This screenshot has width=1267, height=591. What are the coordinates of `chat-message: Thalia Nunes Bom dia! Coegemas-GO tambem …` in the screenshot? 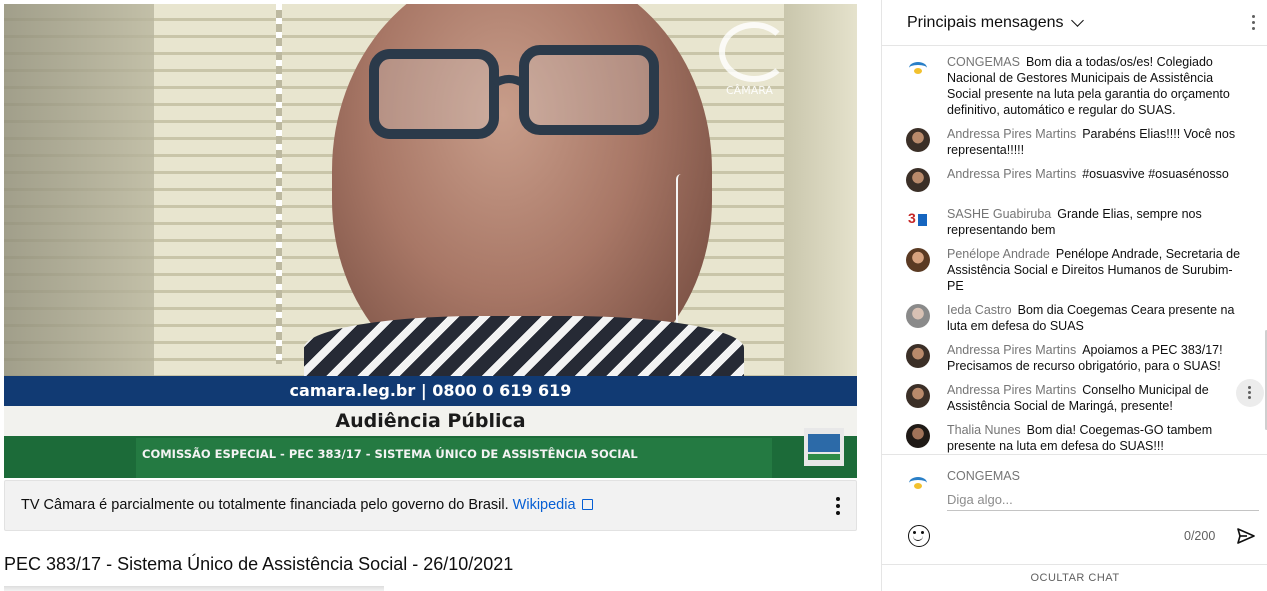 It's located at (1076, 438).